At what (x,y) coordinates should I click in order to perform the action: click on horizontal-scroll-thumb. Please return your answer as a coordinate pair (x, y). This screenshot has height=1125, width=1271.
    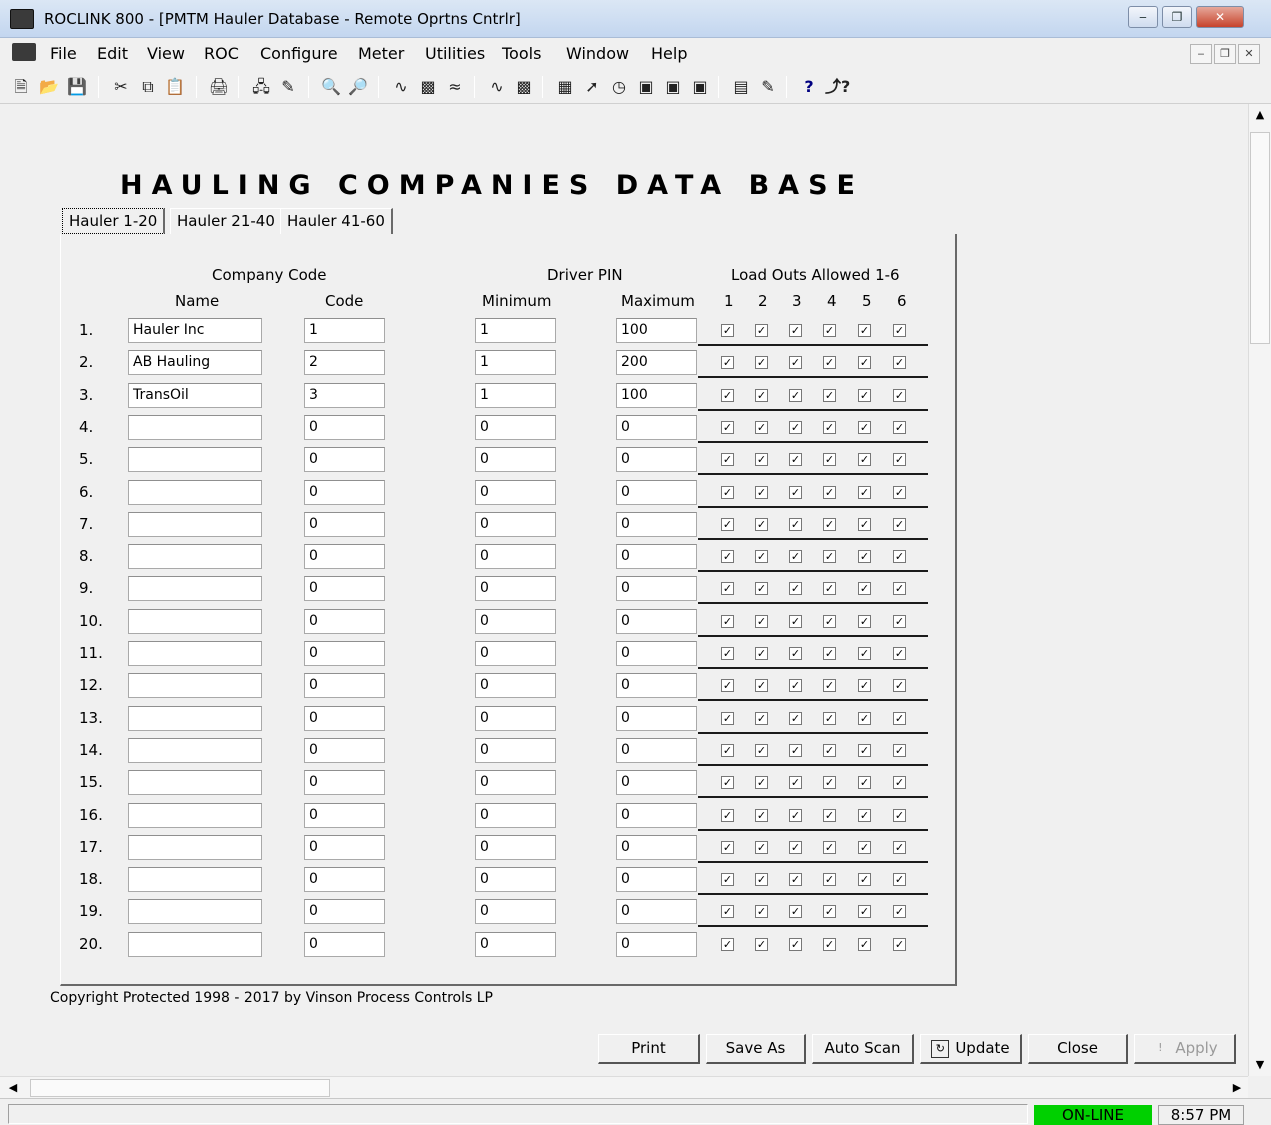
    Looking at the image, I should click on (180, 1088).